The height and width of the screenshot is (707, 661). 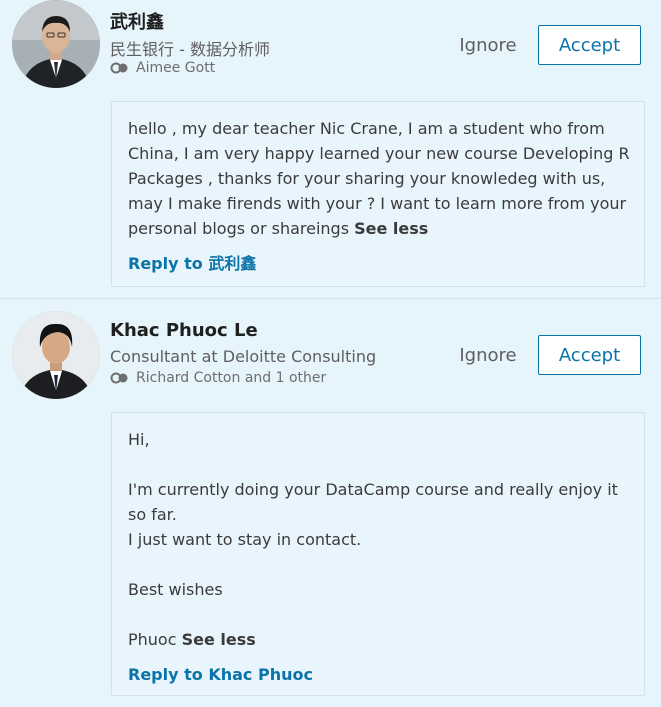 What do you see at coordinates (184, 330) in the screenshot?
I see `sender-name: Khac Phuoc Le` at bounding box center [184, 330].